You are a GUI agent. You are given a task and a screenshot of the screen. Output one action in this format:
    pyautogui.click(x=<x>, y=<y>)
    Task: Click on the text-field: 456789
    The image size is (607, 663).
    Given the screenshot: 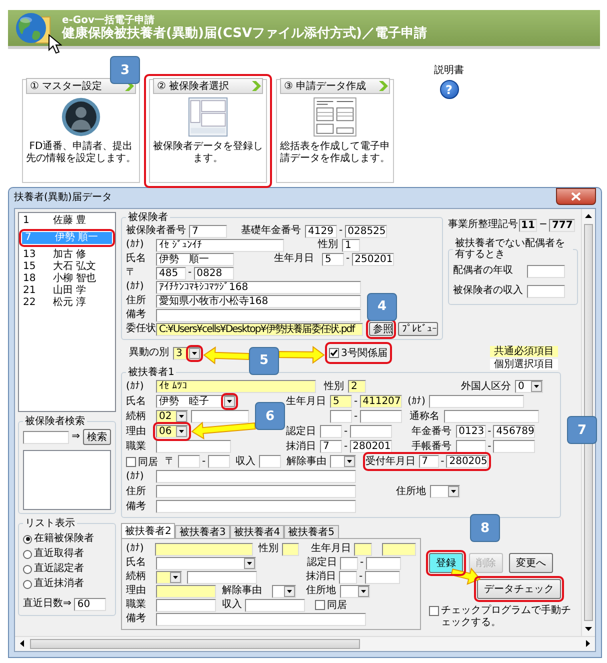 What is the action you would take?
    pyautogui.click(x=514, y=431)
    